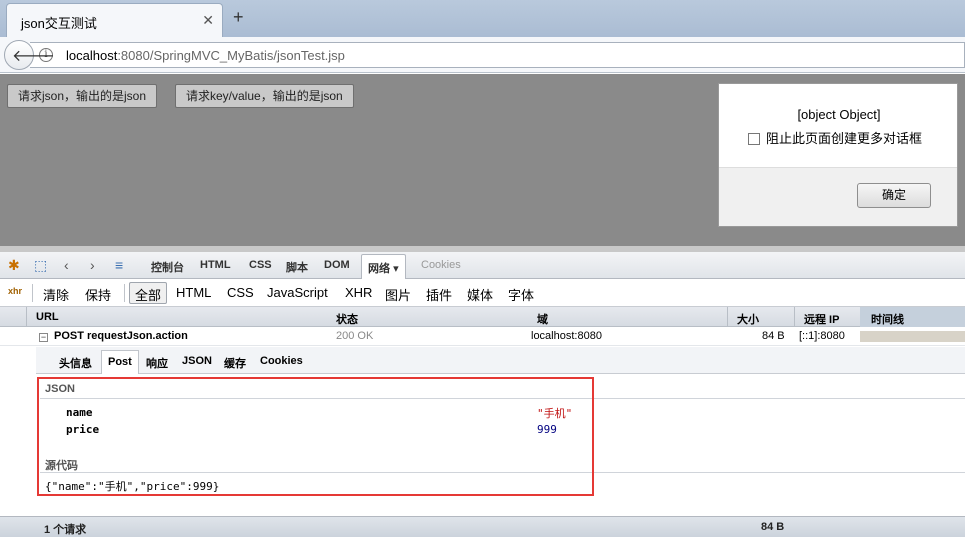 The width and height of the screenshot is (965, 537). Describe the element at coordinates (40, 265) in the screenshot. I see `inspect-icon: ⬚` at that location.